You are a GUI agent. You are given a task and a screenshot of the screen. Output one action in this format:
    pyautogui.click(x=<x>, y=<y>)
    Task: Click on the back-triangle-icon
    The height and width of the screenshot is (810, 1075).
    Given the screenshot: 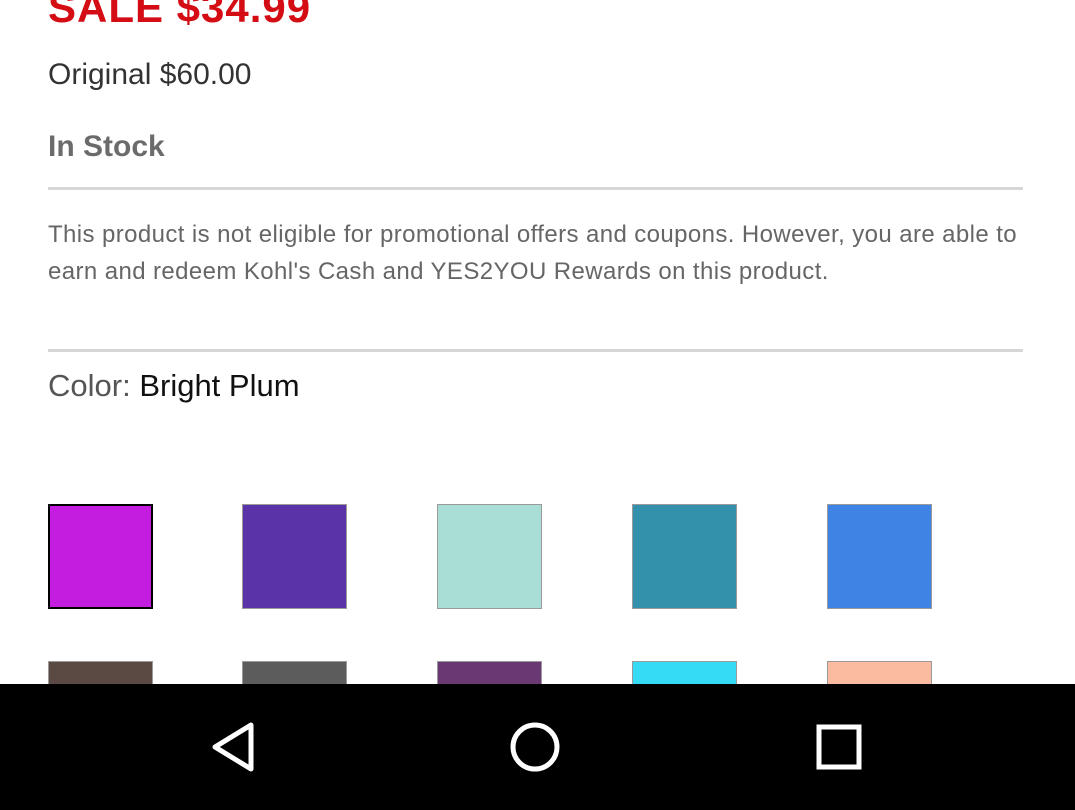 What is the action you would take?
    pyautogui.click(x=233, y=747)
    